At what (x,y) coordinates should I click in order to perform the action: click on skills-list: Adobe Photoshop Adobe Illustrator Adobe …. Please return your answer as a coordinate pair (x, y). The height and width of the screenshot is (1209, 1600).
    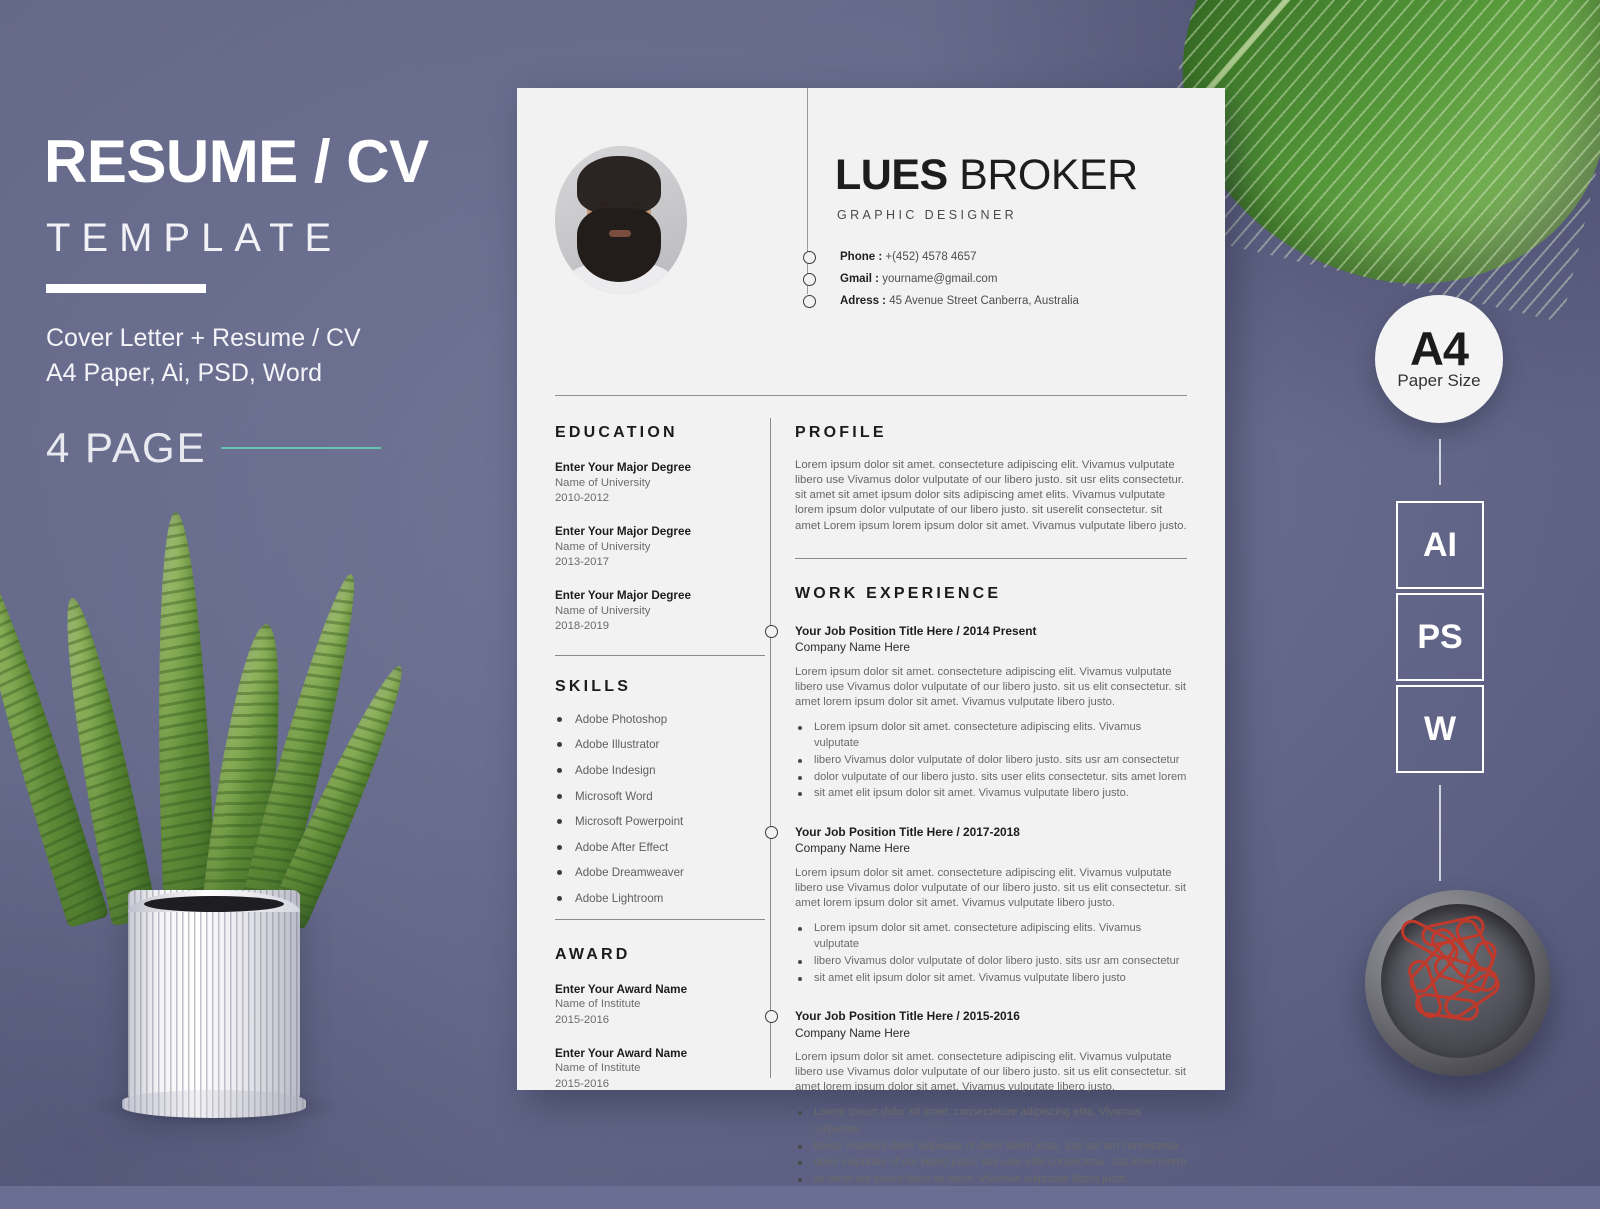
    Looking at the image, I should click on (660, 809).